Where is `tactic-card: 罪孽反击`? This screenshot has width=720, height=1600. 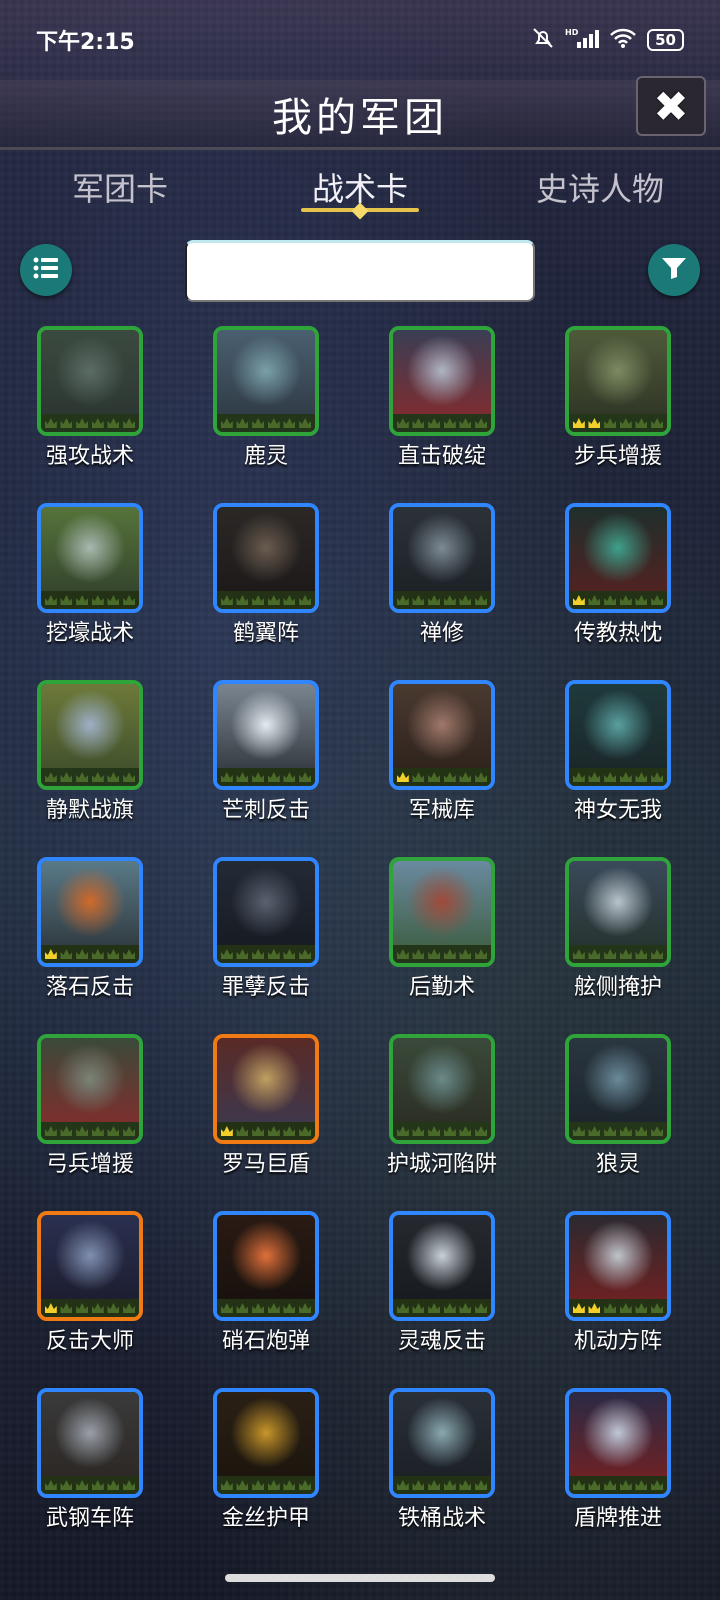
tactic-card: 罪孽反击 is located at coordinates (266, 942).